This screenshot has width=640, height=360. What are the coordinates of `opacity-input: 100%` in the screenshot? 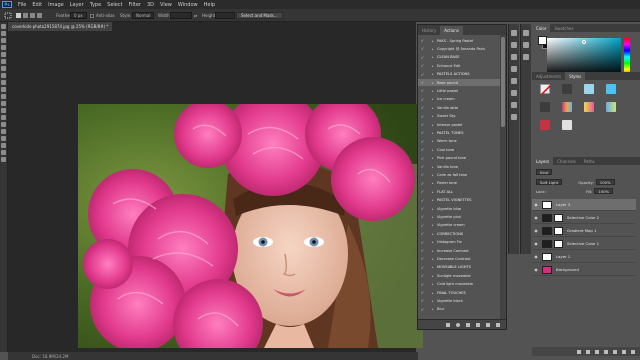 It's located at (605, 182).